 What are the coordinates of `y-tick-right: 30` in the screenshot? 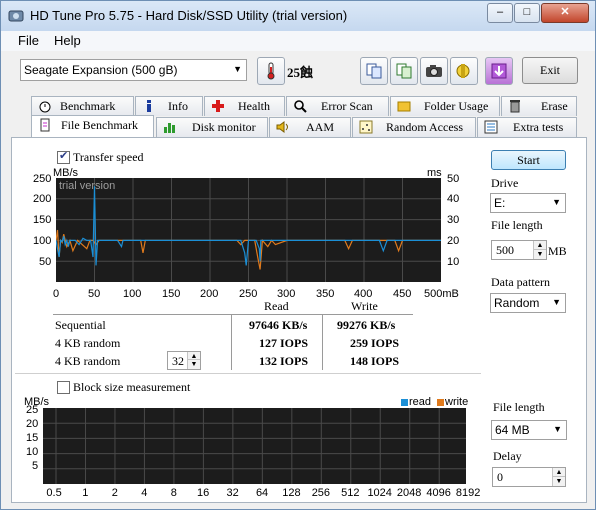 It's located at (453, 220).